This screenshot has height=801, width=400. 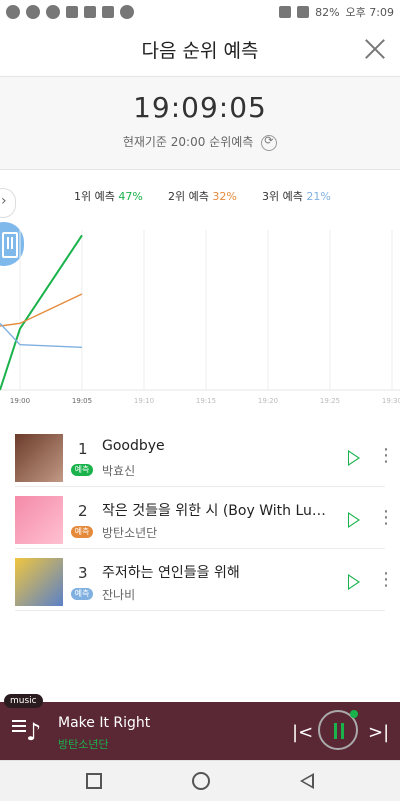 I want to click on system-nav-bar, so click(x=200, y=780).